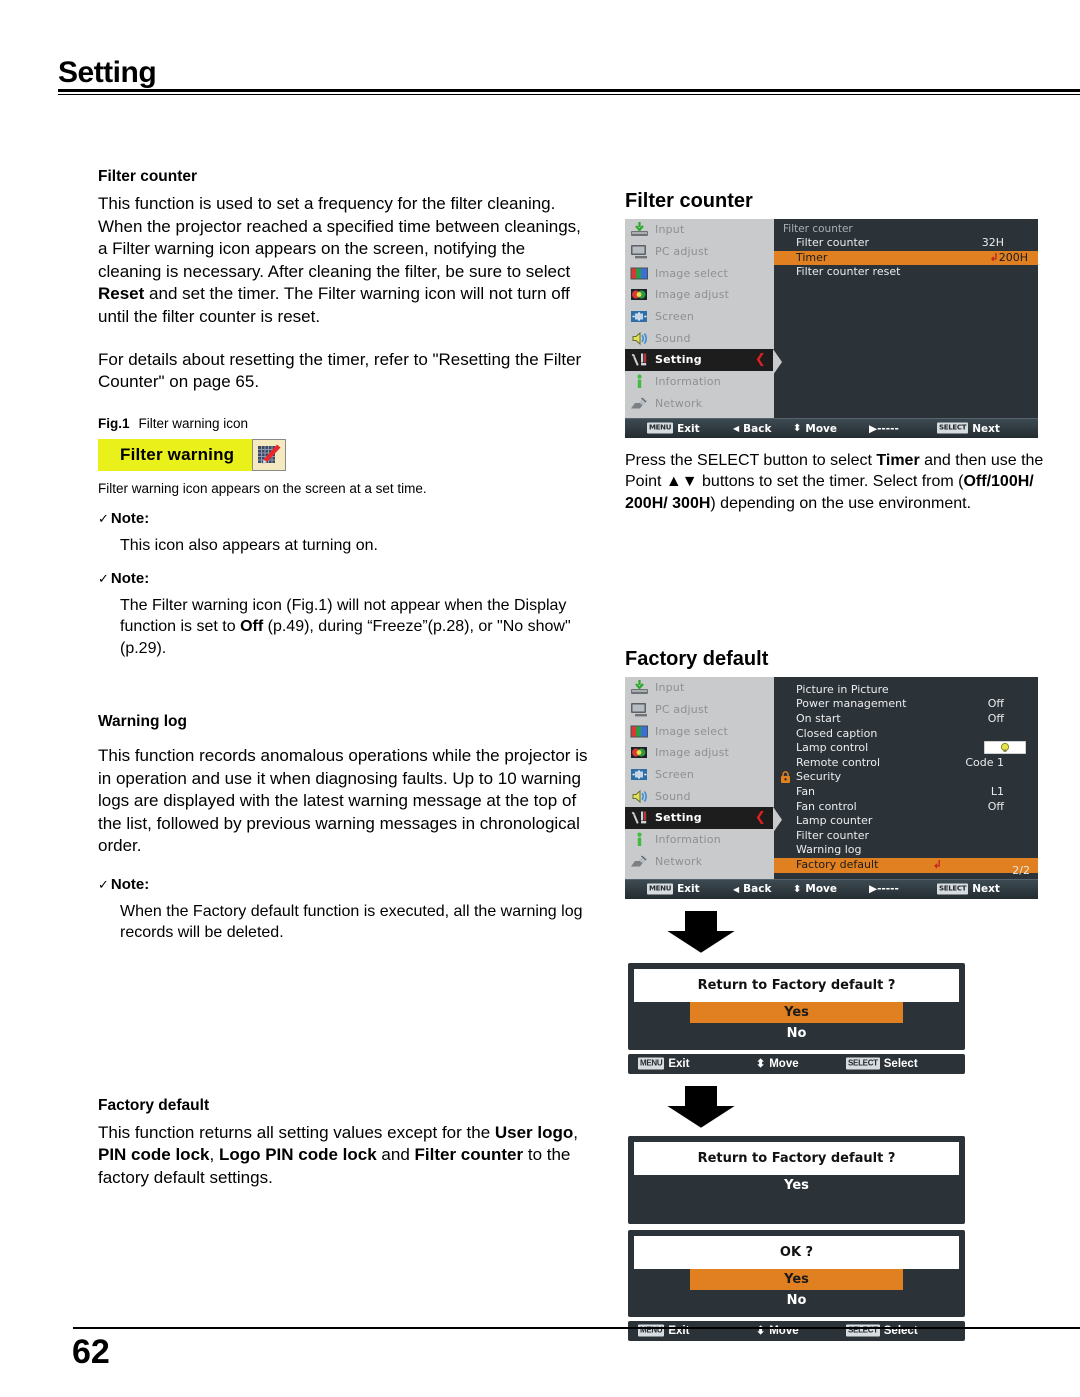 This screenshot has width=1080, height=1397. I want to click on page-number: 62, so click(91, 1352).